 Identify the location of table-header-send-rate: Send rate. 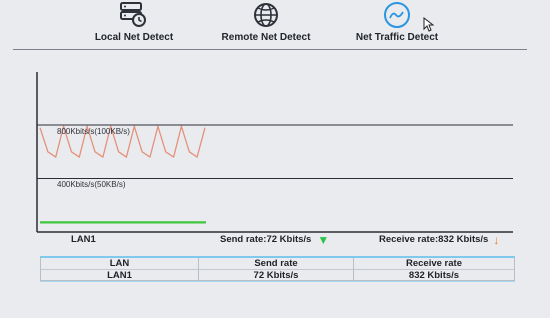
(276, 263).